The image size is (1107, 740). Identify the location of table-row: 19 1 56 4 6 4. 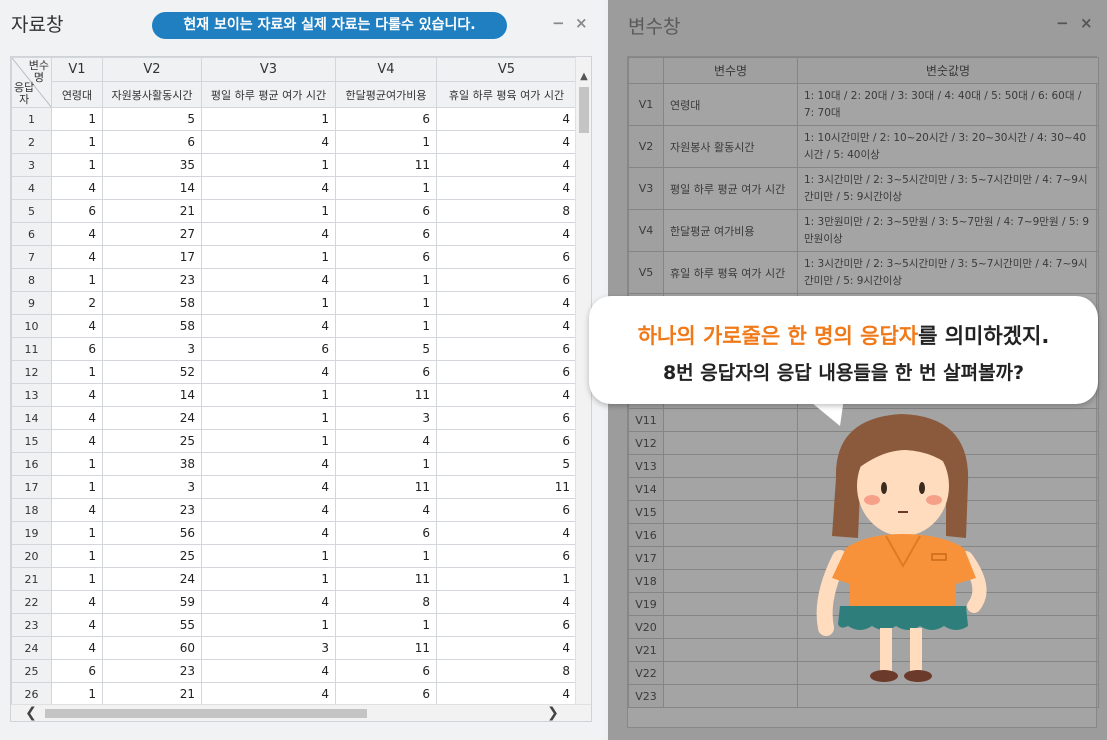
(293, 533).